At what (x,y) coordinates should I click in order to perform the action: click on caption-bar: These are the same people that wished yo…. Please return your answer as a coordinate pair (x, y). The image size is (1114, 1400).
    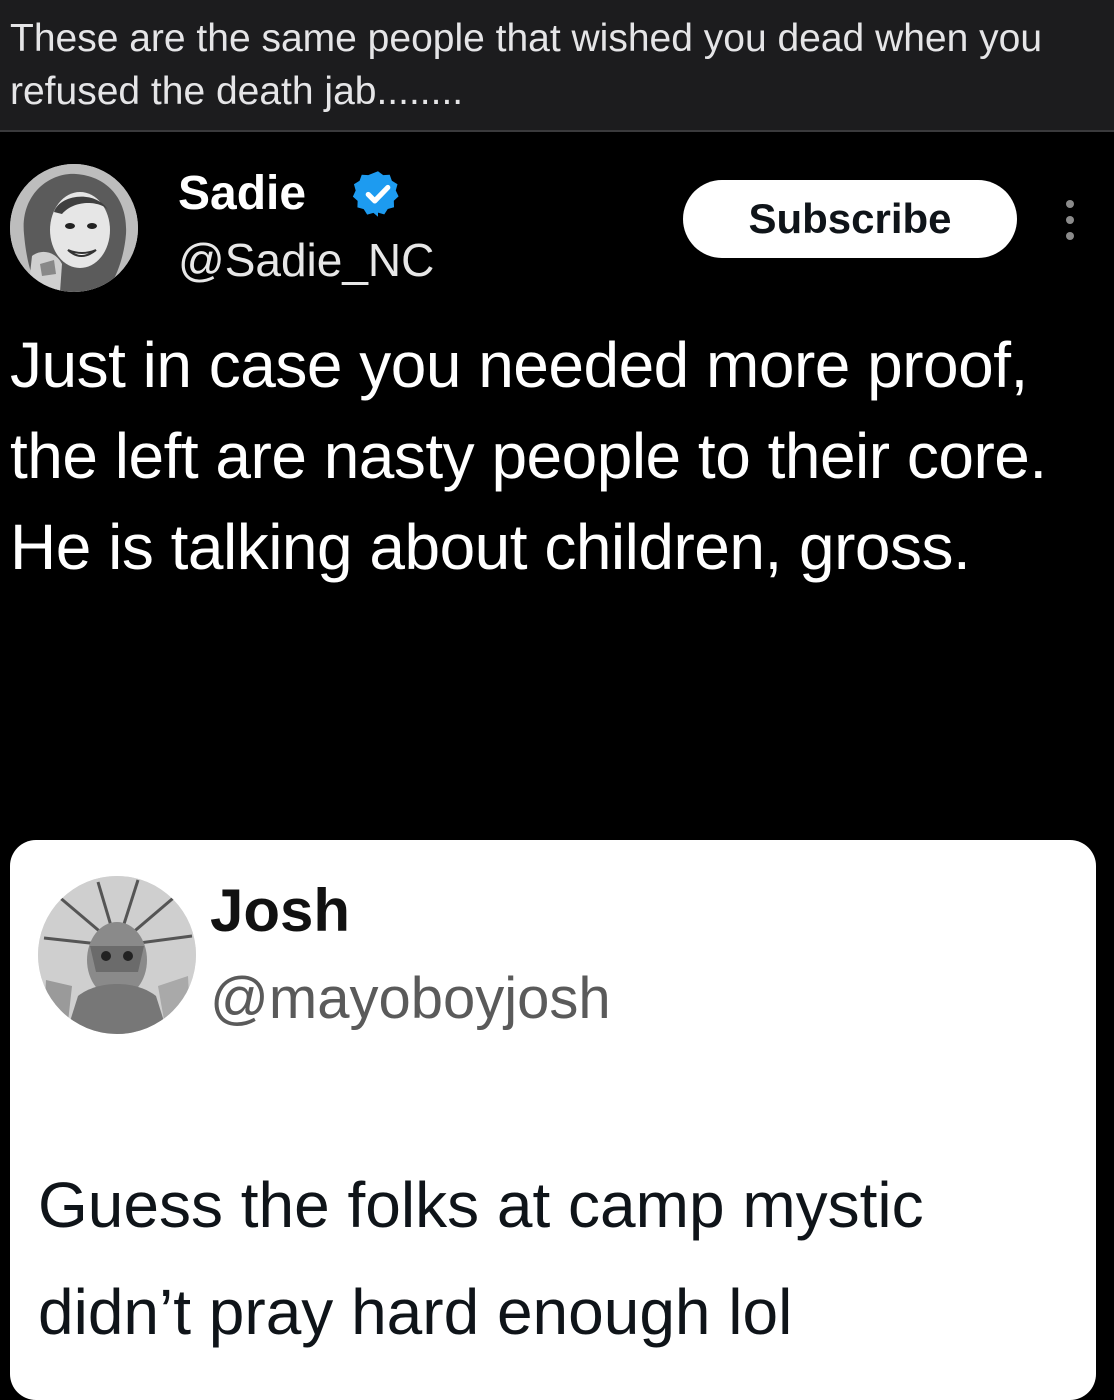
    Looking at the image, I should click on (557, 66).